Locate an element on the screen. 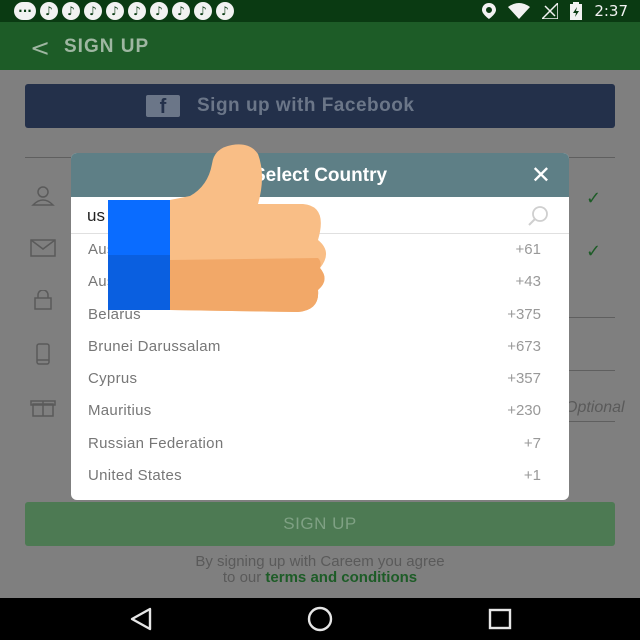 This screenshot has height=640, width=640. country-name: Brunei Darussalam is located at coordinates (154, 346).